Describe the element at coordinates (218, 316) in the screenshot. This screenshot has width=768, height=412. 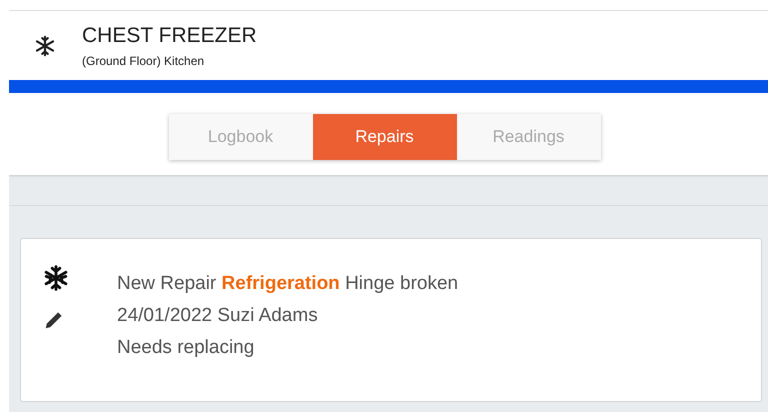
I see `repair-date-author: 24/01/2022 Suzi Adams` at that location.